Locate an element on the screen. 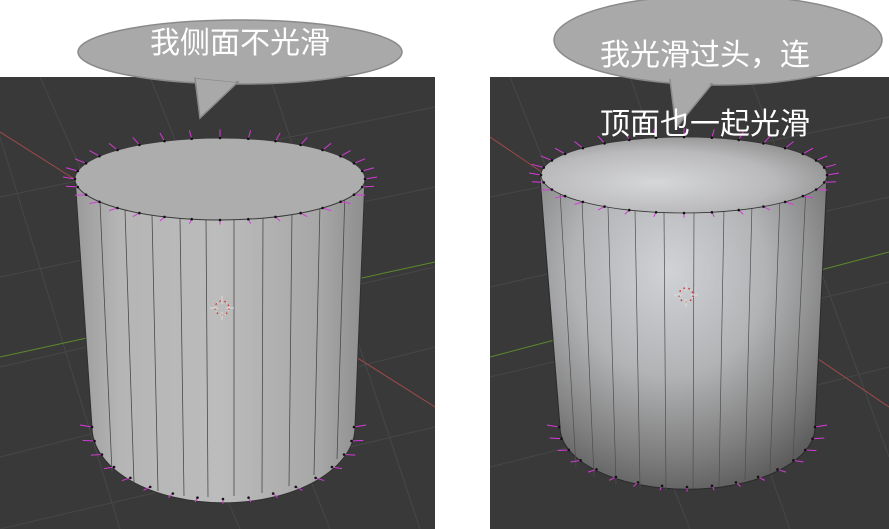  caption-left: 我侧面不光滑 is located at coordinates (240, 43).